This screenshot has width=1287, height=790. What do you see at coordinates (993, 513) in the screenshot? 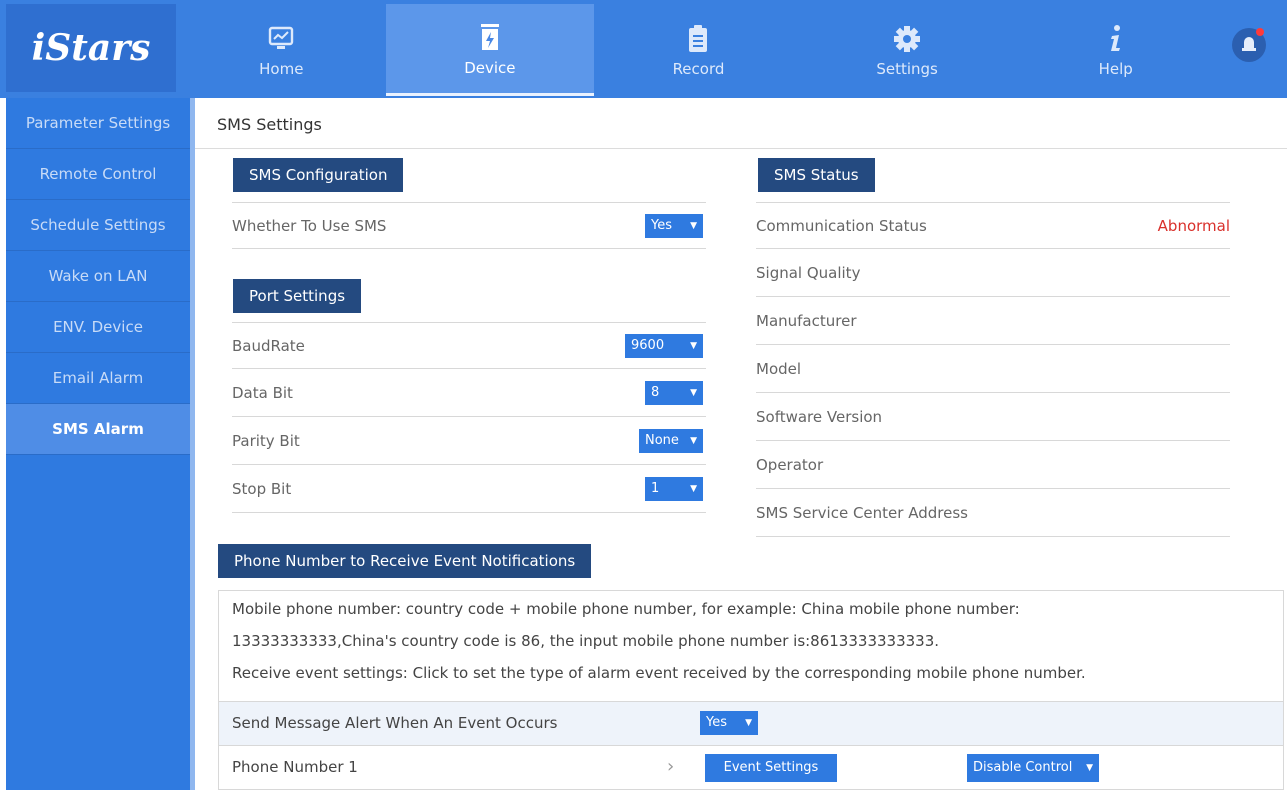
I see `status-row: SMS Service Center Address` at bounding box center [993, 513].